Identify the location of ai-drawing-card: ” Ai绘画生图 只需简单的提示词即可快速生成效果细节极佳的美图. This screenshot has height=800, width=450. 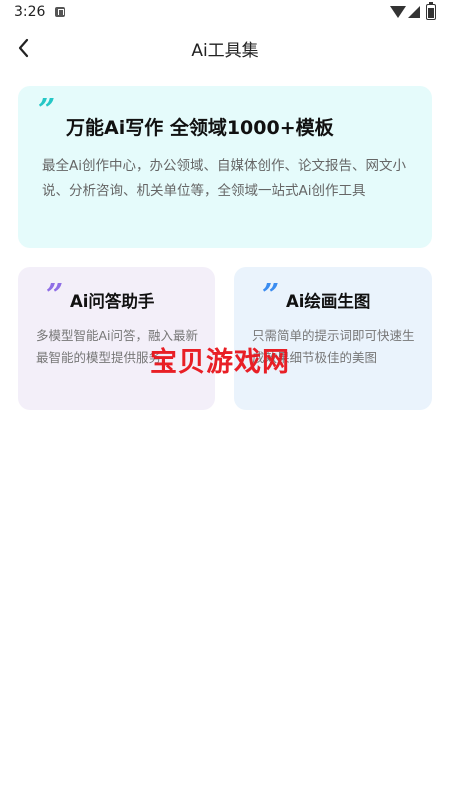
(333, 338).